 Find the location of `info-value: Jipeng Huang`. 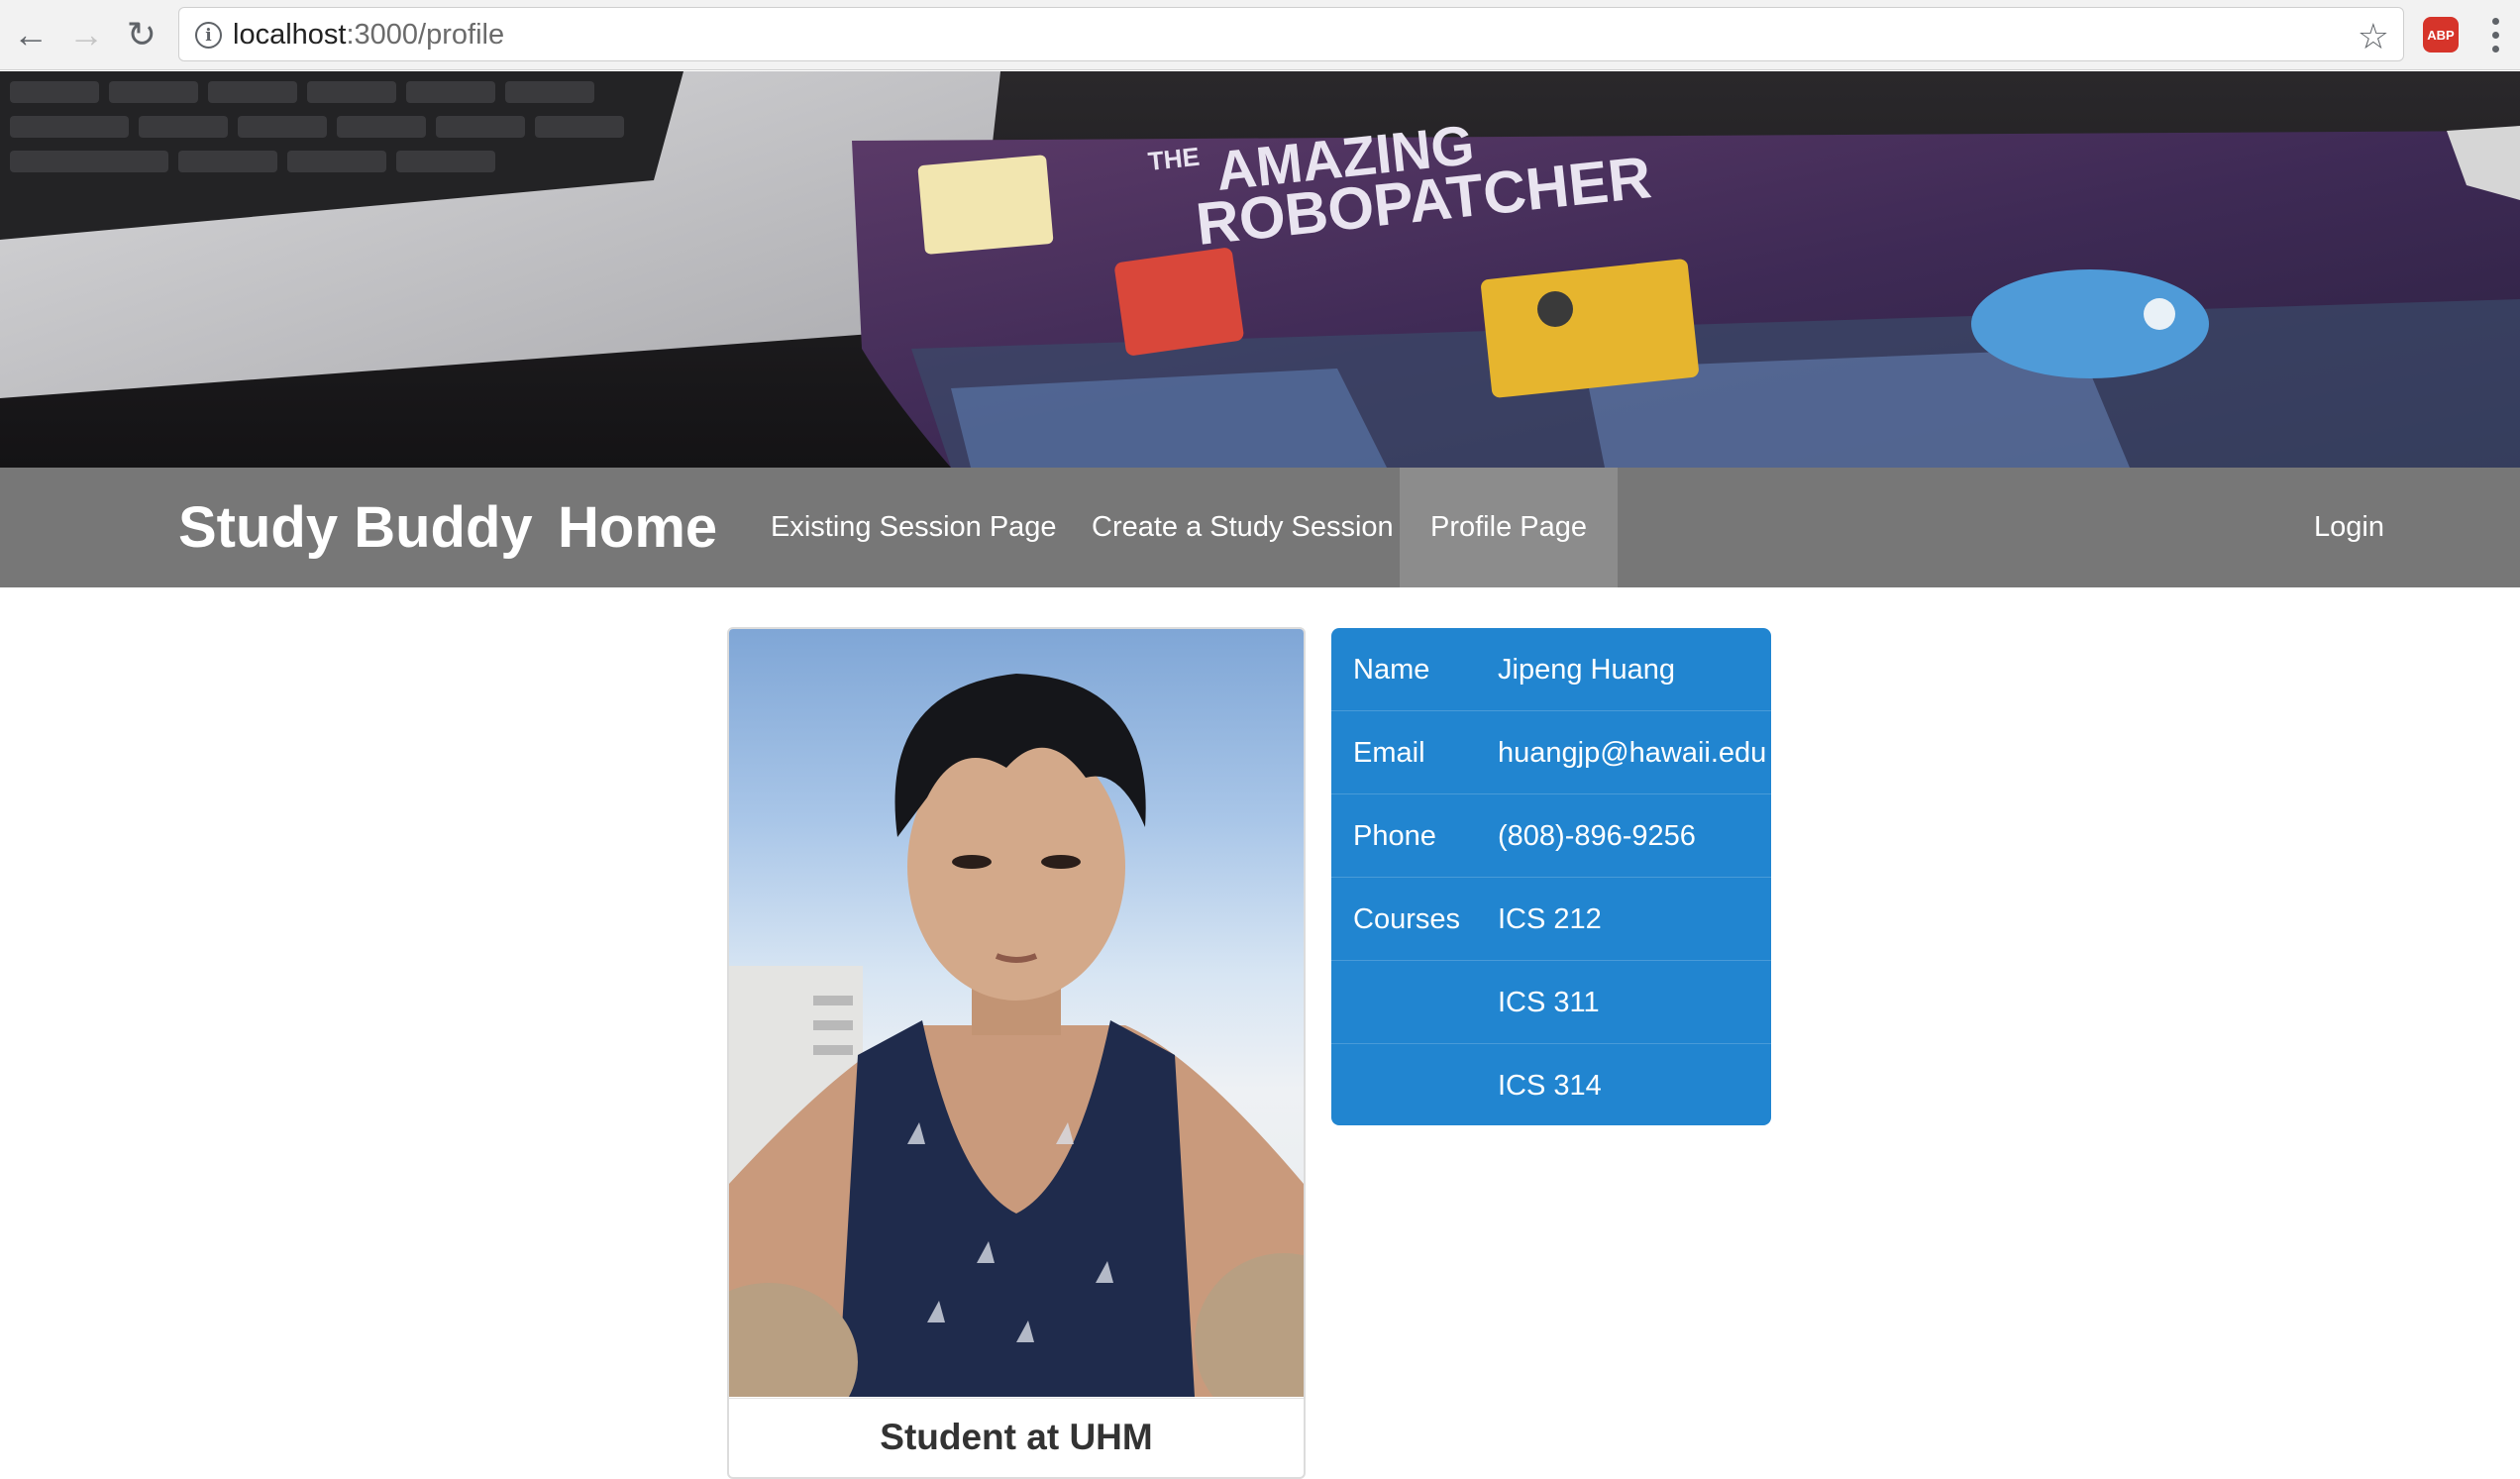

info-value: Jipeng Huang is located at coordinates (1586, 670).